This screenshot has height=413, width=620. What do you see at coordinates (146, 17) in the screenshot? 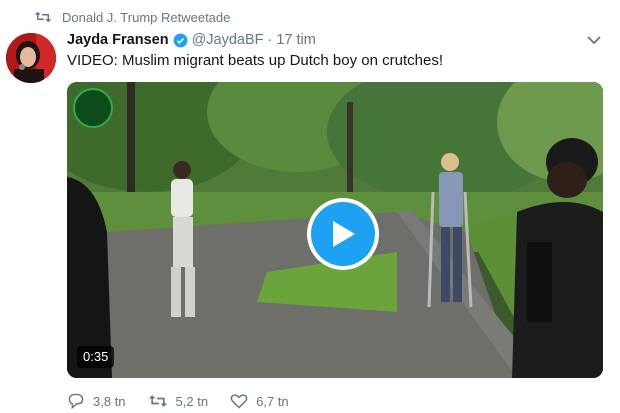
I see `retweet-context-text: Donald J. Trump Retweetade` at bounding box center [146, 17].